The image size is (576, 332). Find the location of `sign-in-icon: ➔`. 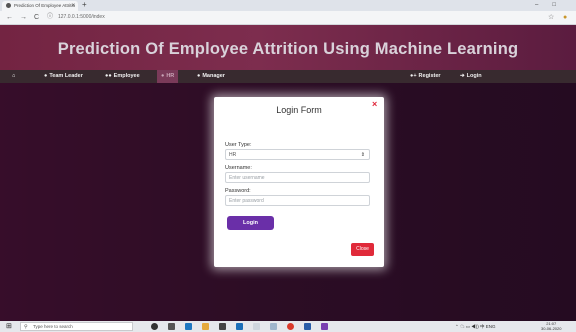

sign-in-icon: ➔ is located at coordinates (462, 76).